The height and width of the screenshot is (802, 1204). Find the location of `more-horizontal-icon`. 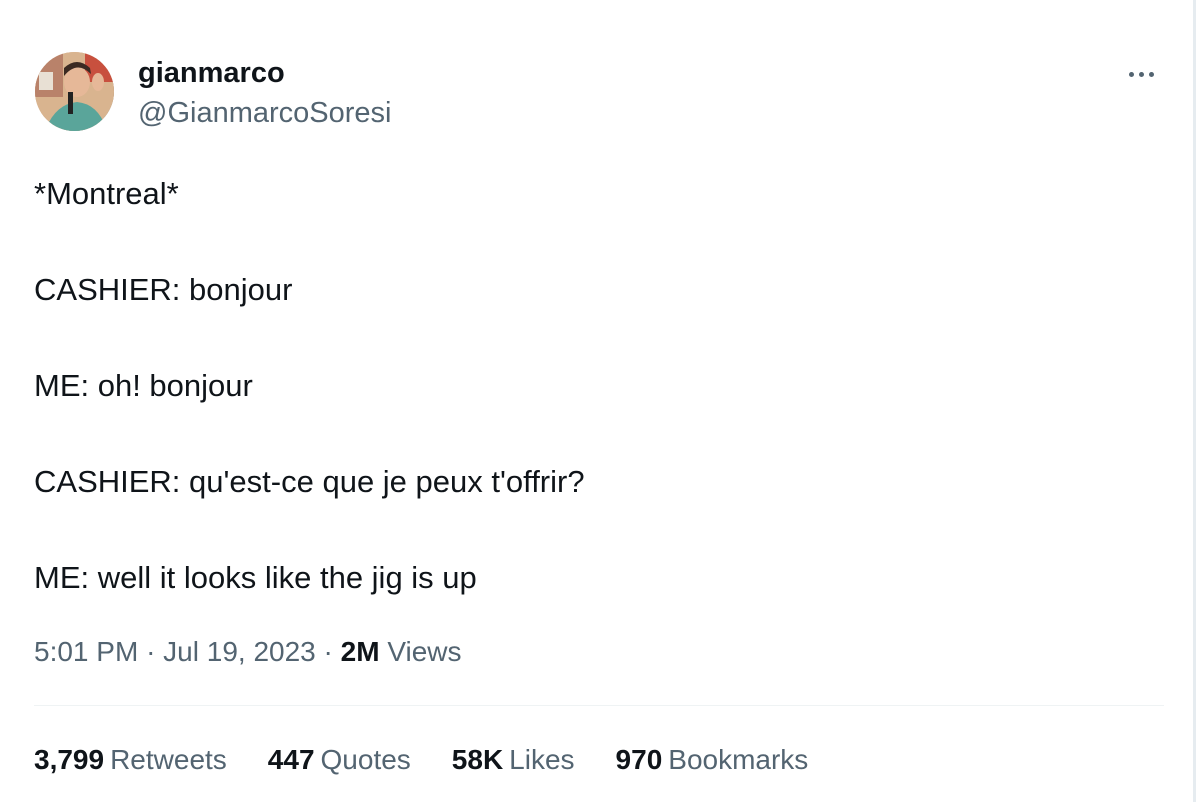

more-horizontal-icon is located at coordinates (1131, 74).